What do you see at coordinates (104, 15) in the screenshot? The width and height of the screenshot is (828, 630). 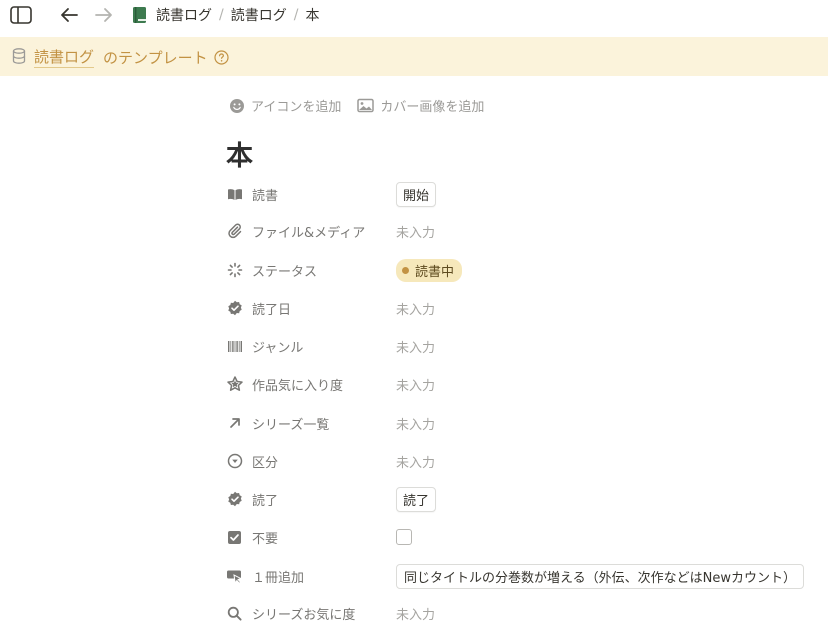 I see `forward-arrow-icon` at bounding box center [104, 15].